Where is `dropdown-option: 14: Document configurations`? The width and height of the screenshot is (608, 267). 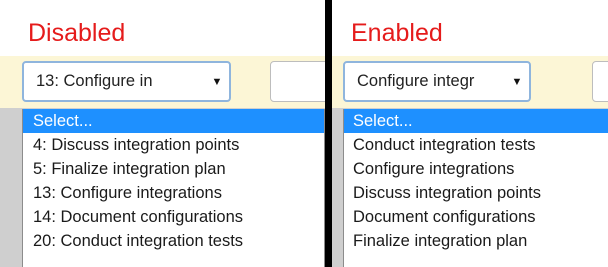
dropdown-option: 14: Document configurations is located at coordinates (173, 217).